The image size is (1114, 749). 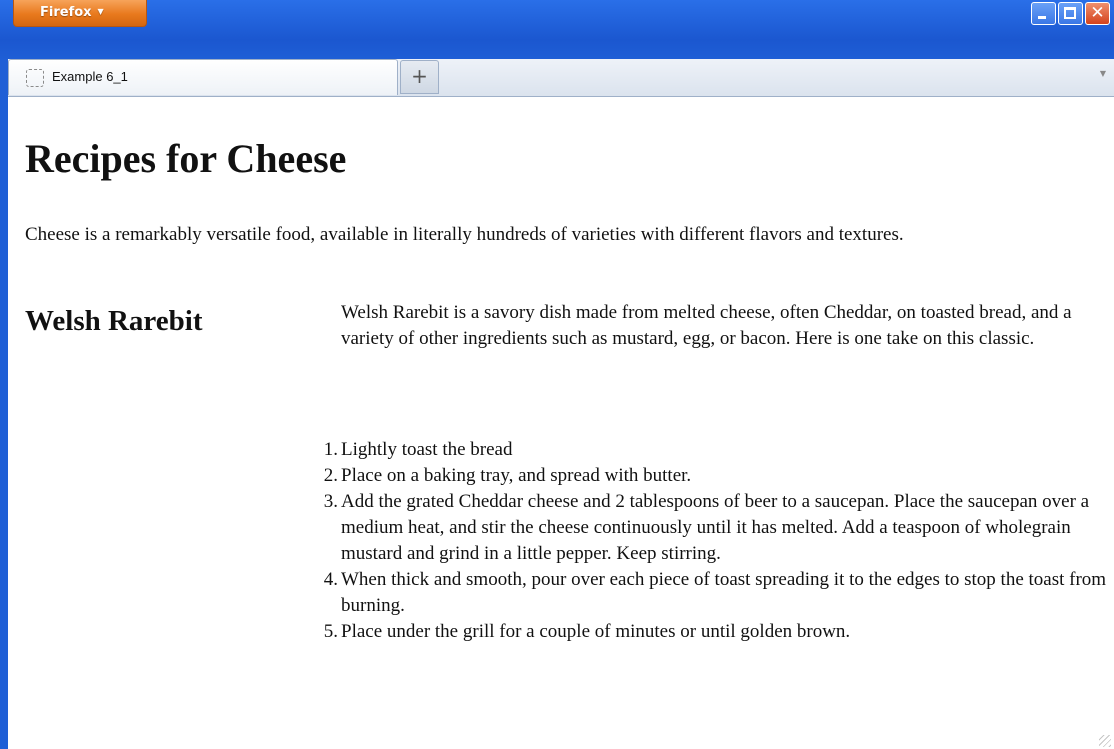 I want to click on tab-strip: Example 6_1 + ▼, so click(x=561, y=78).